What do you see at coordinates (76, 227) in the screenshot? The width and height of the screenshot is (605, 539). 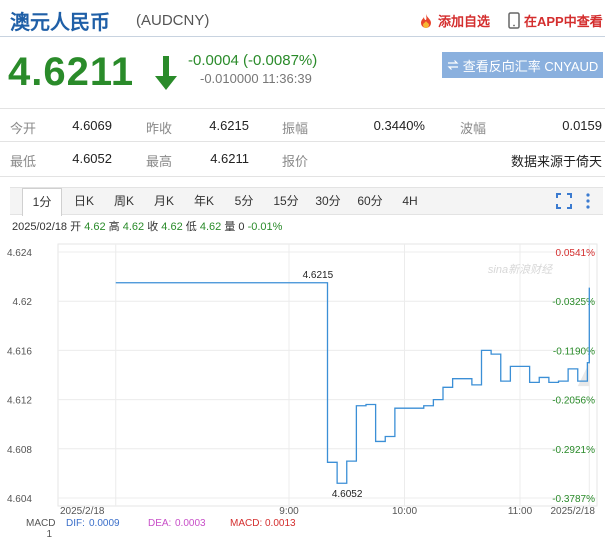 I see `info-open-label: 开` at bounding box center [76, 227].